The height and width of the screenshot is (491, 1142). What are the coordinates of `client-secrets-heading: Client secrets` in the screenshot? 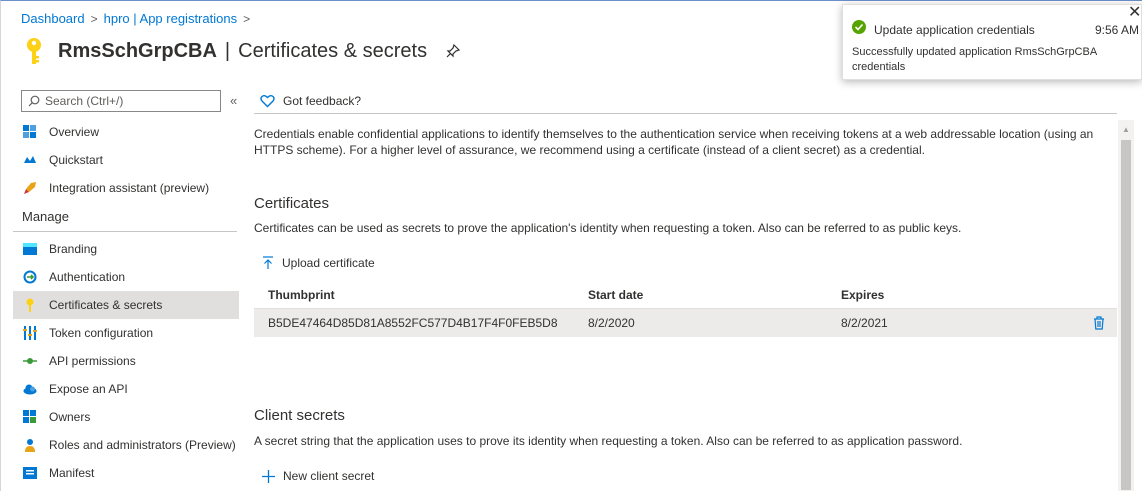 It's located at (299, 415).